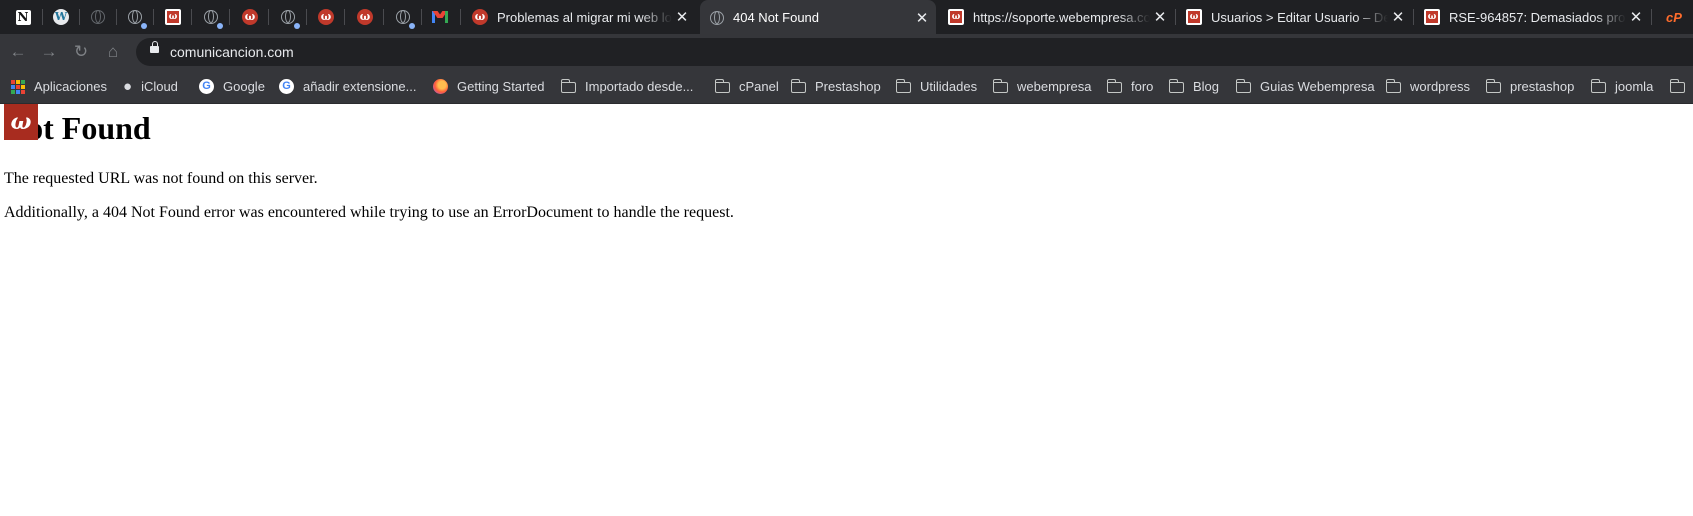 Image resolution: width=1693 pixels, height=516 pixels. I want to click on pinned-tab-notion: N, so click(23, 17).